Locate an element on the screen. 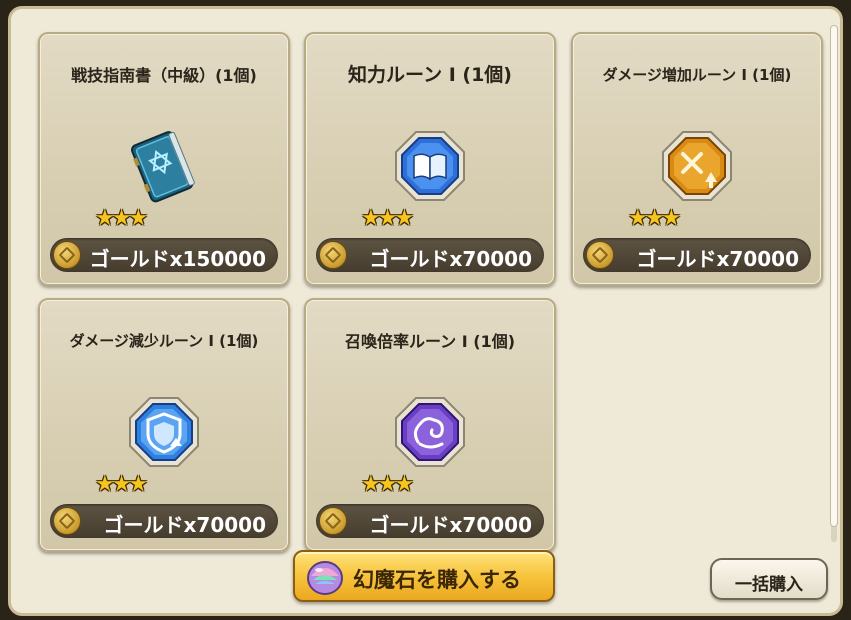 The image size is (851, 620). shop-item-card: ダメージ減少ルーン I (1個) ★★★ ゴールドx70000 is located at coordinates (164, 425).